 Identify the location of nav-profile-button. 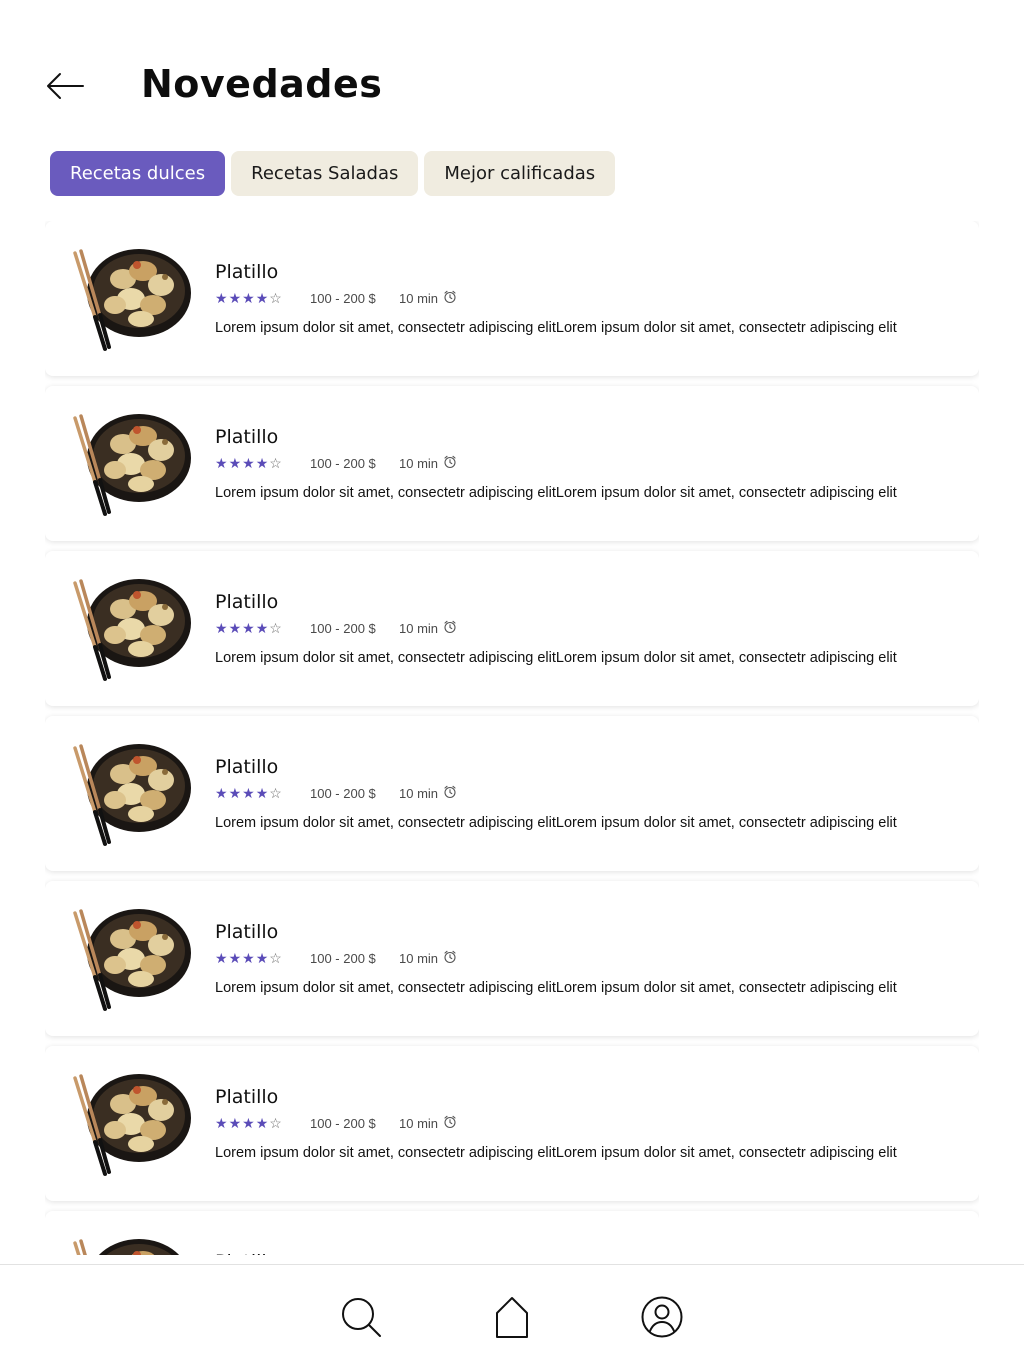
(662, 1317).